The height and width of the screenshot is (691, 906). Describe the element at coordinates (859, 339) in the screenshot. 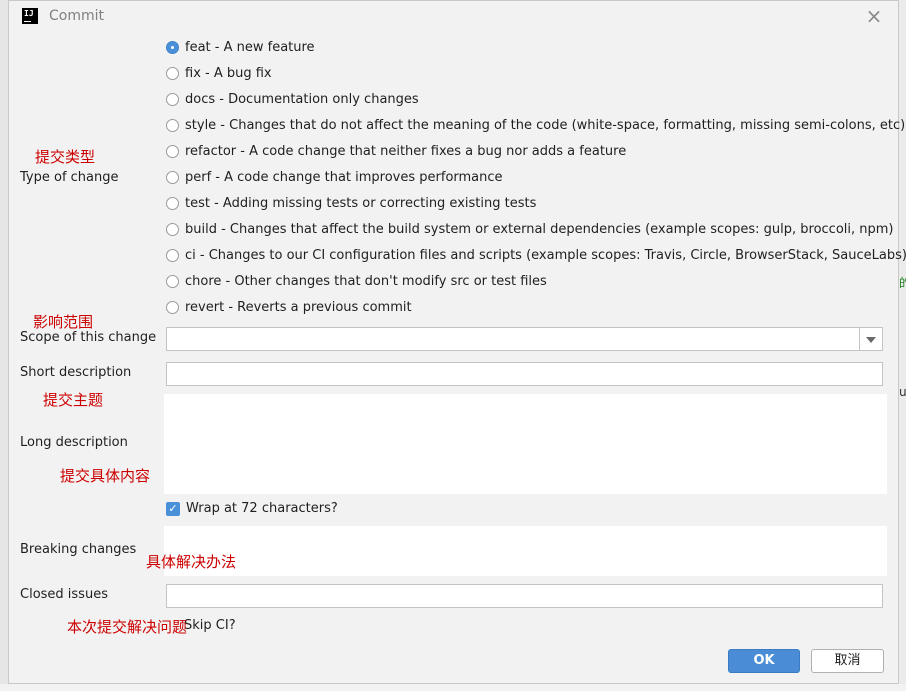

I see `combobox-separator` at that location.